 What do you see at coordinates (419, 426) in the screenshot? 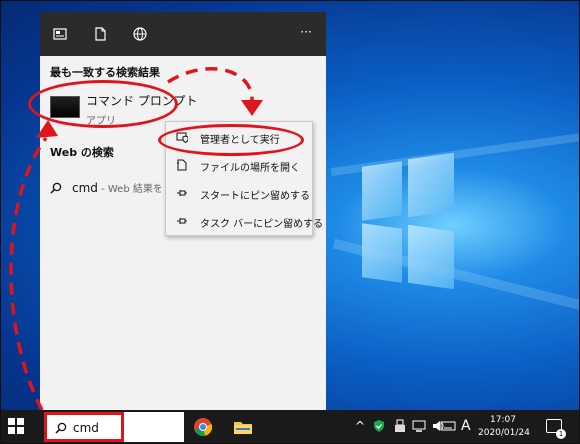
I see `network-icon` at bounding box center [419, 426].